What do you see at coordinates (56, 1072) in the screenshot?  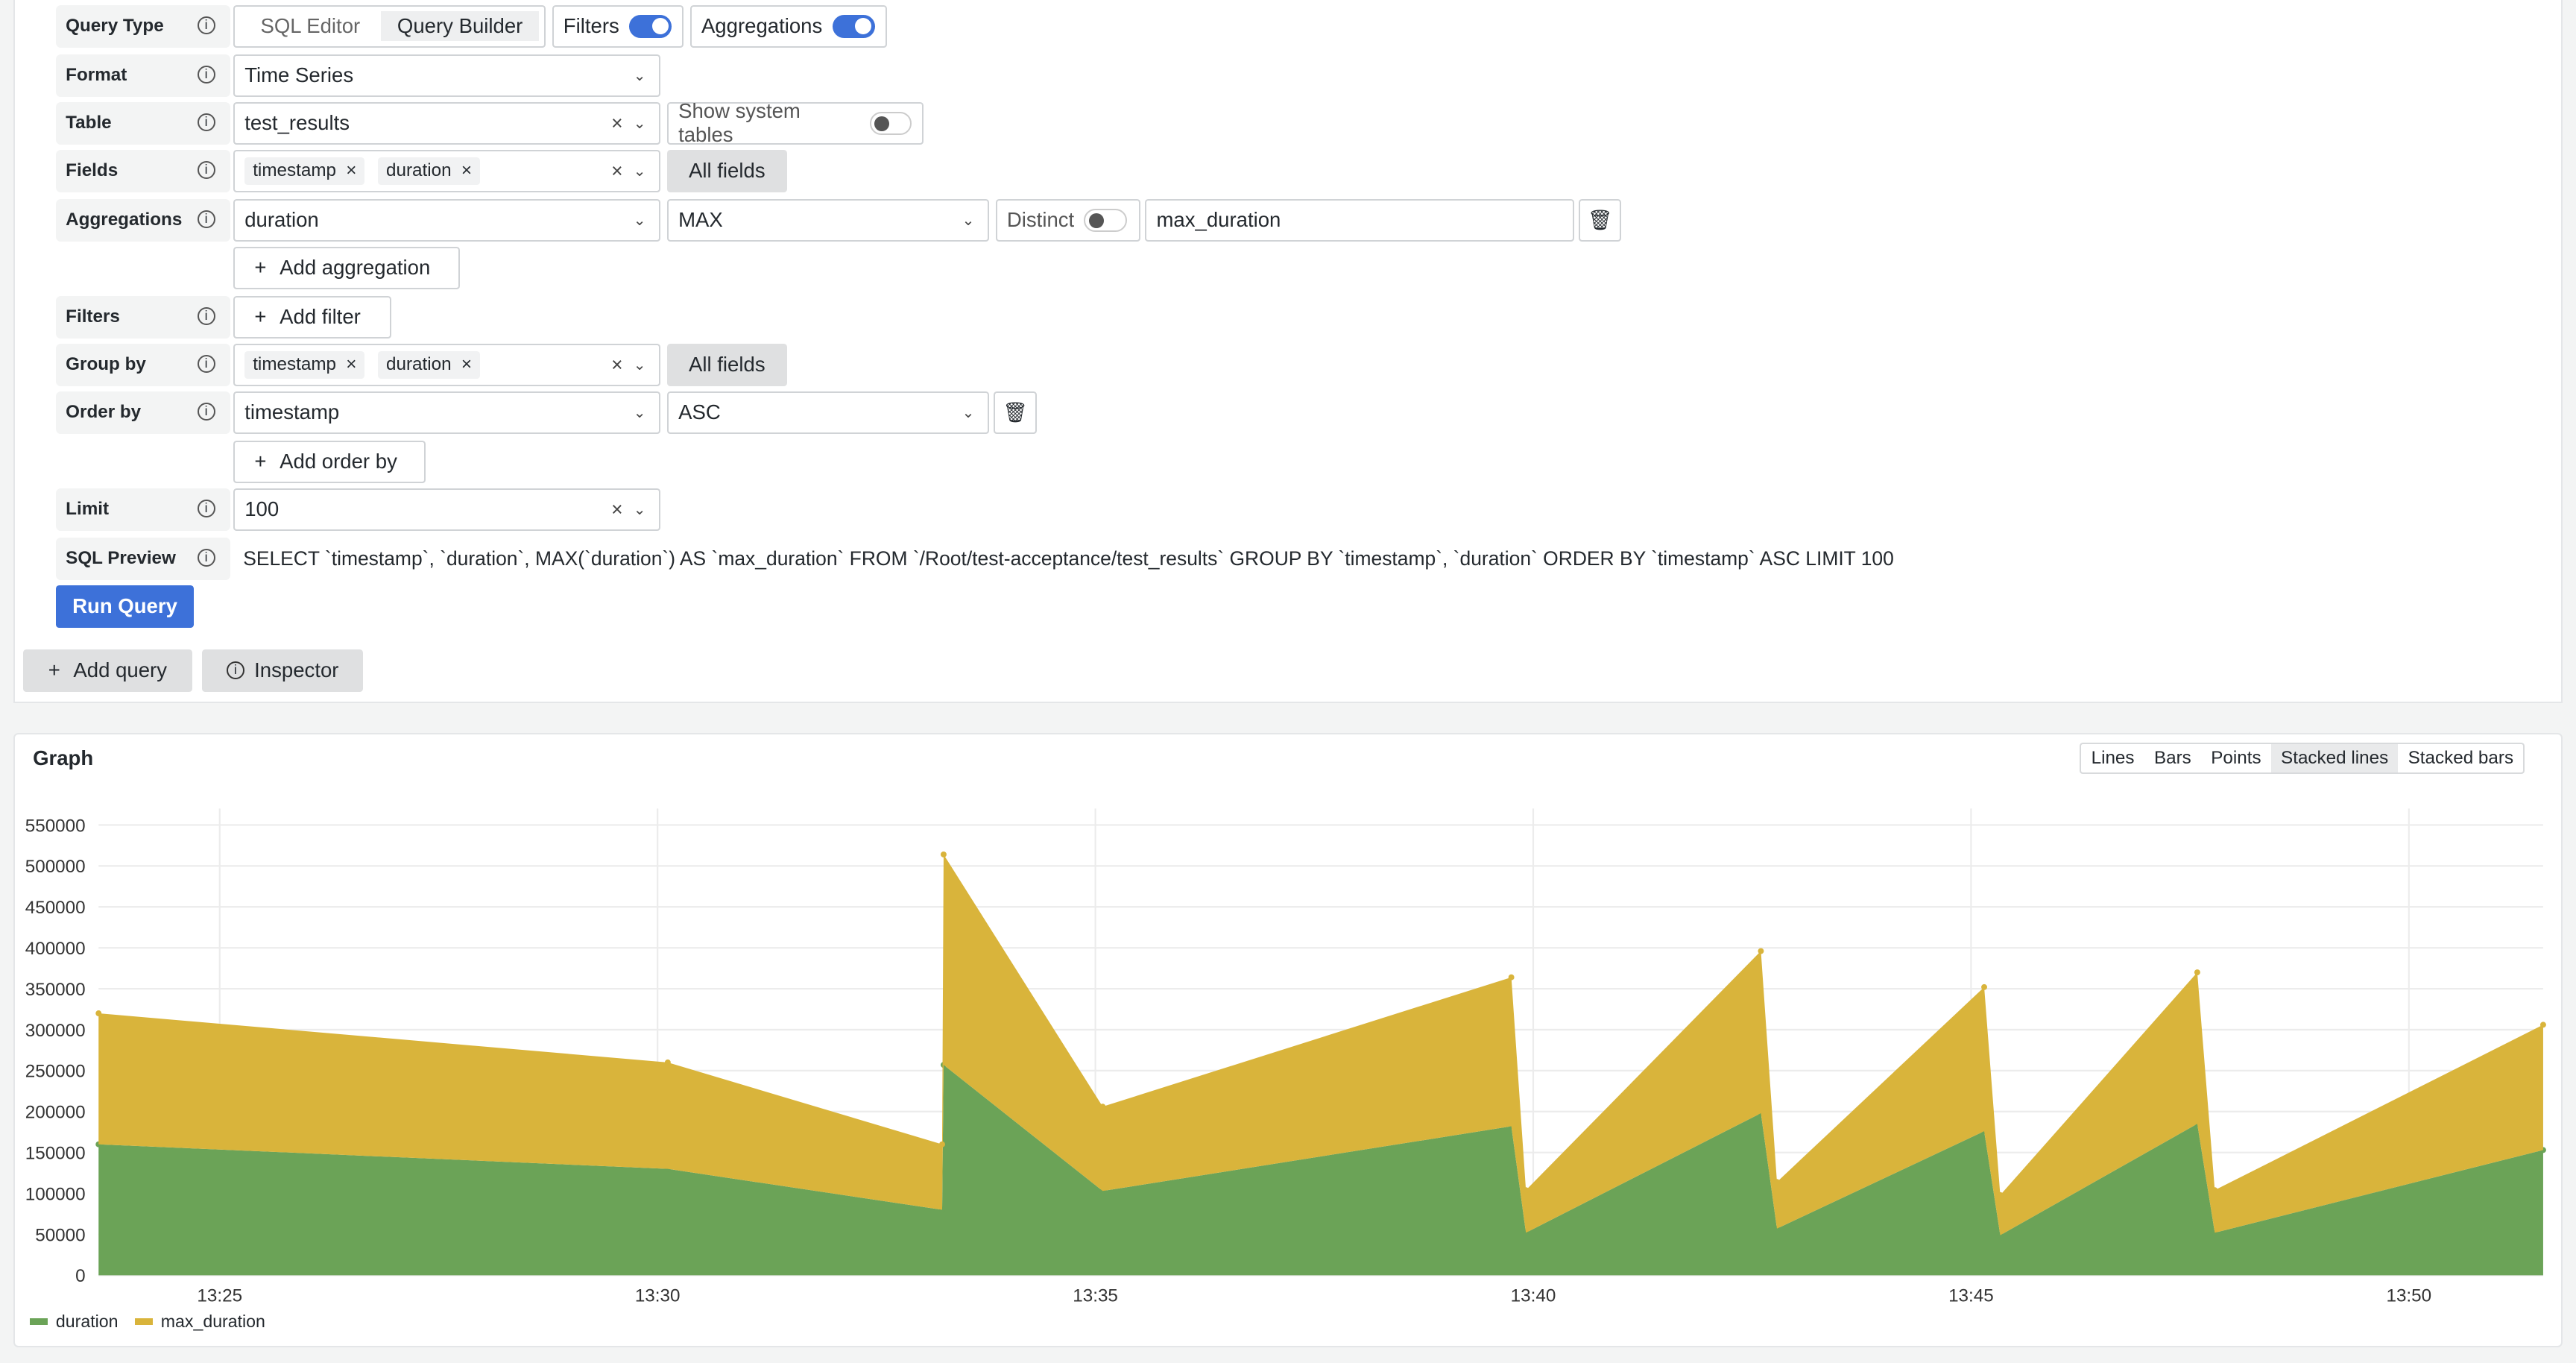 I see `y-tick-label: 250000` at bounding box center [56, 1072].